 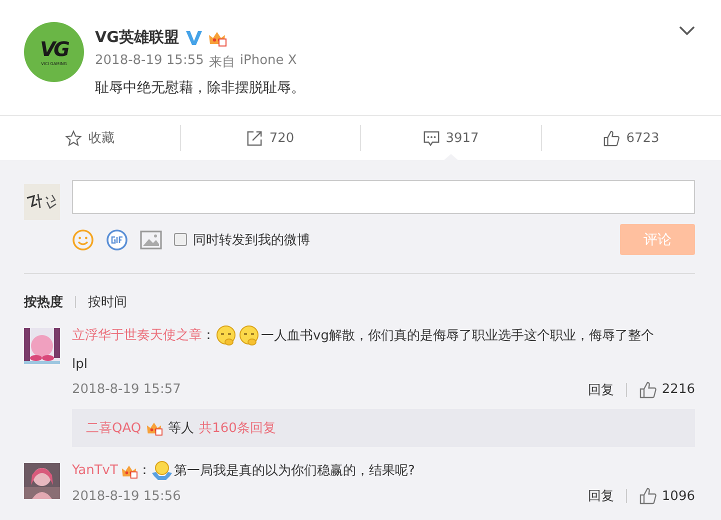 What do you see at coordinates (89, 138) in the screenshot?
I see `favorite-action: 收藏` at bounding box center [89, 138].